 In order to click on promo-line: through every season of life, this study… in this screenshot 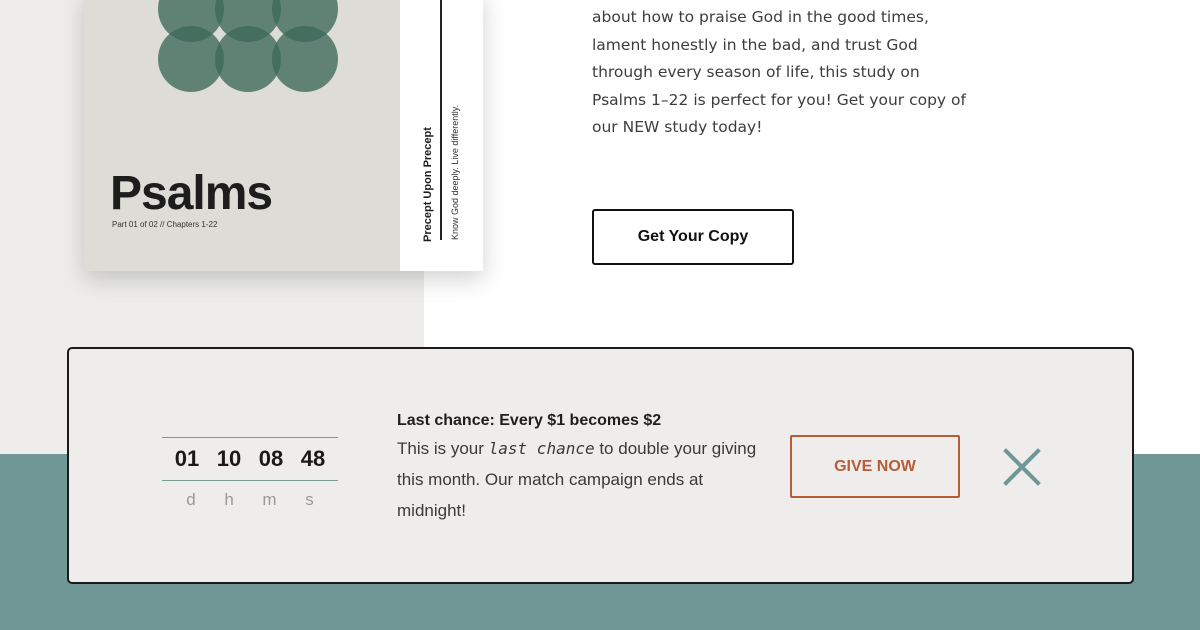, I will do `click(756, 72)`.